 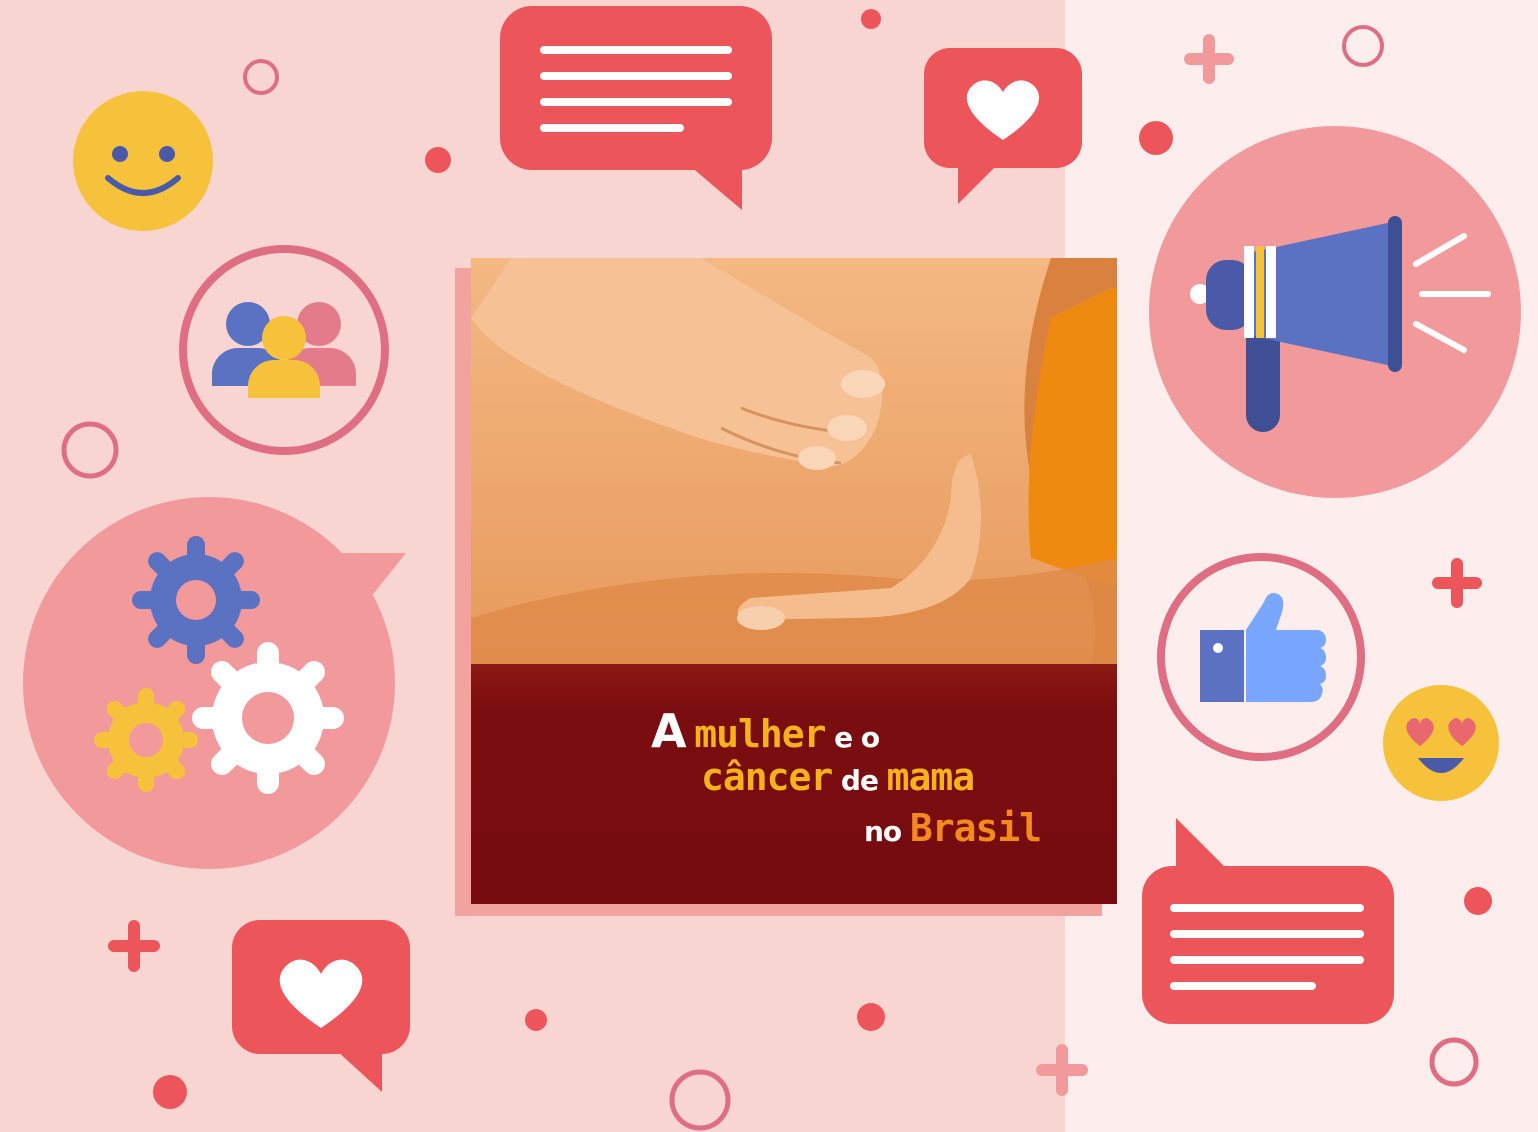 I want to click on cover-title-line-3: no Brasil, so click(x=953, y=828).